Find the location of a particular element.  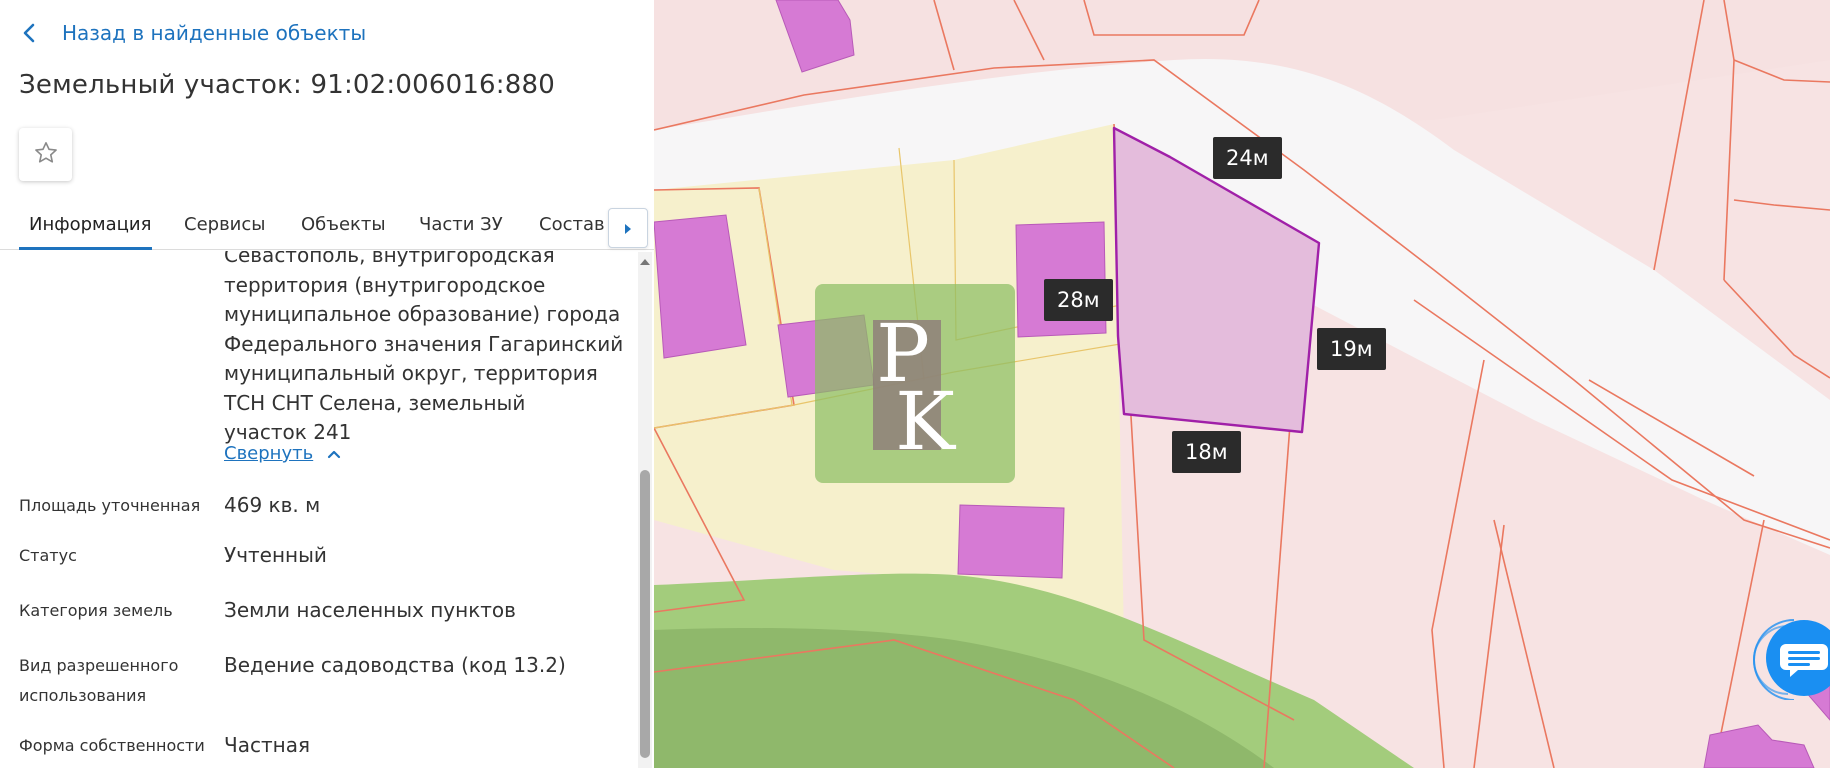

address-line: Федерального значения Гагаринский is located at coordinates (424, 343).